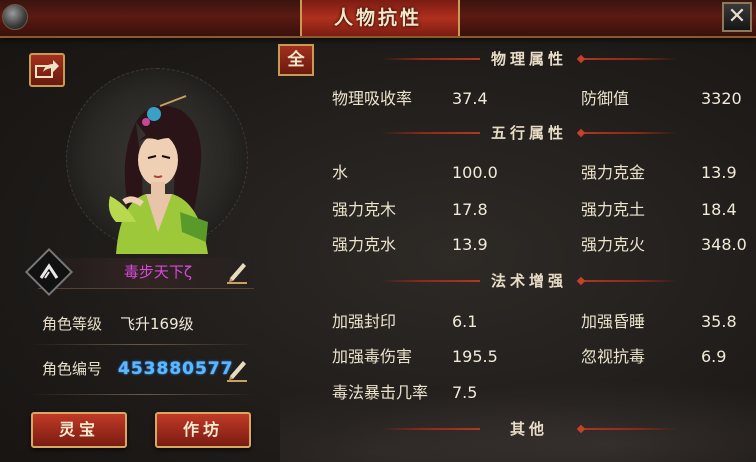 The image size is (756, 462). What do you see at coordinates (528, 281) in the screenshot?
I see `section-title-magic: 法术增强` at bounding box center [528, 281].